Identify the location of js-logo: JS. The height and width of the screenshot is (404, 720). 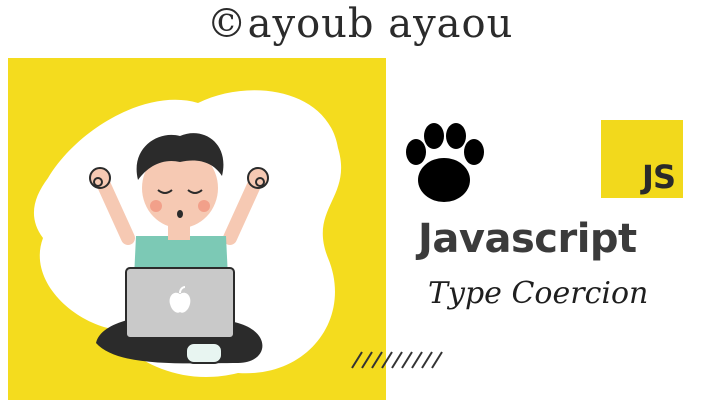
(642, 159).